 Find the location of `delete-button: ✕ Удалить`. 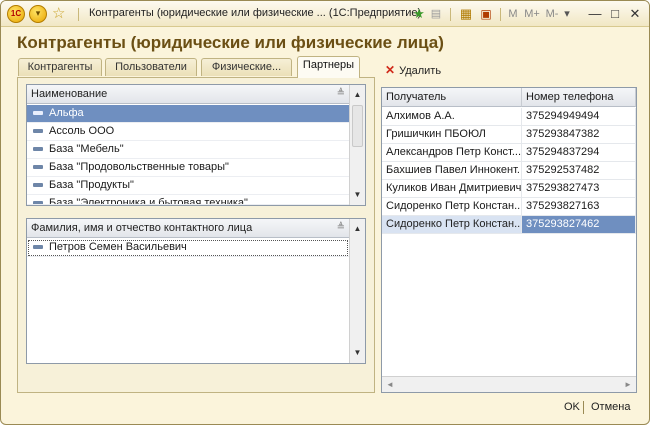

delete-button: ✕ Удалить is located at coordinates (413, 70).